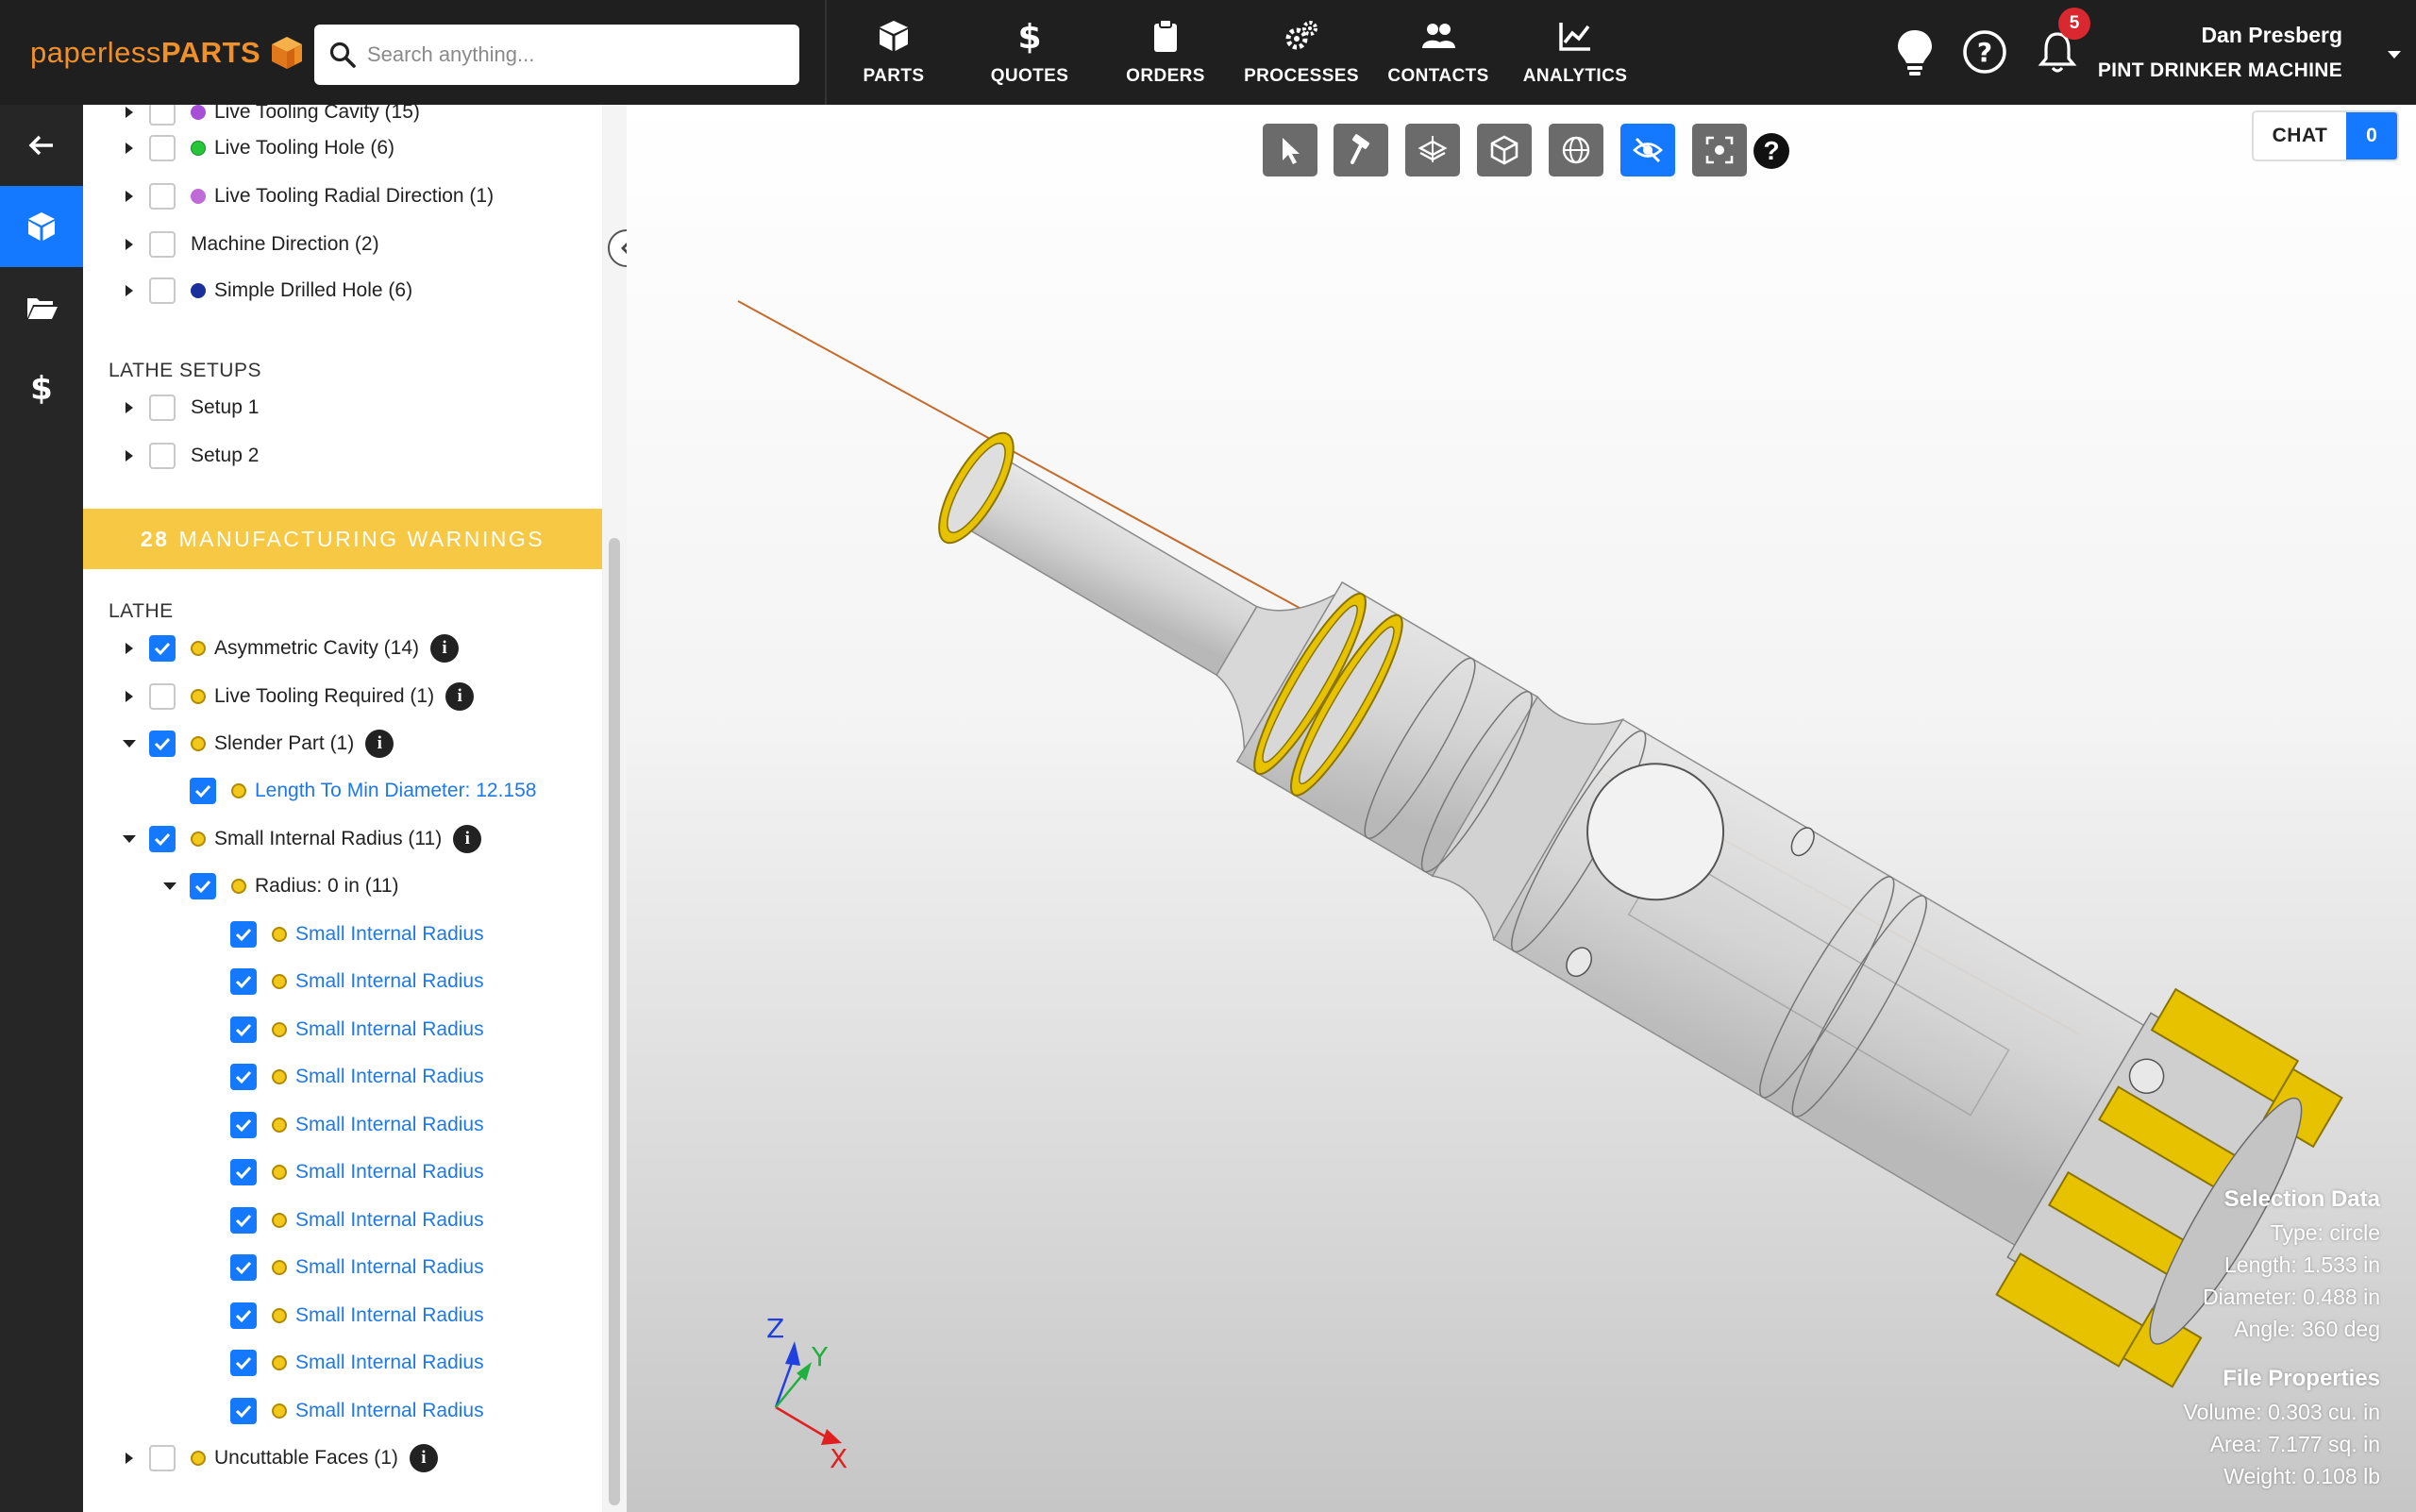  What do you see at coordinates (1290, 150) in the screenshot?
I see `select-tool-button` at bounding box center [1290, 150].